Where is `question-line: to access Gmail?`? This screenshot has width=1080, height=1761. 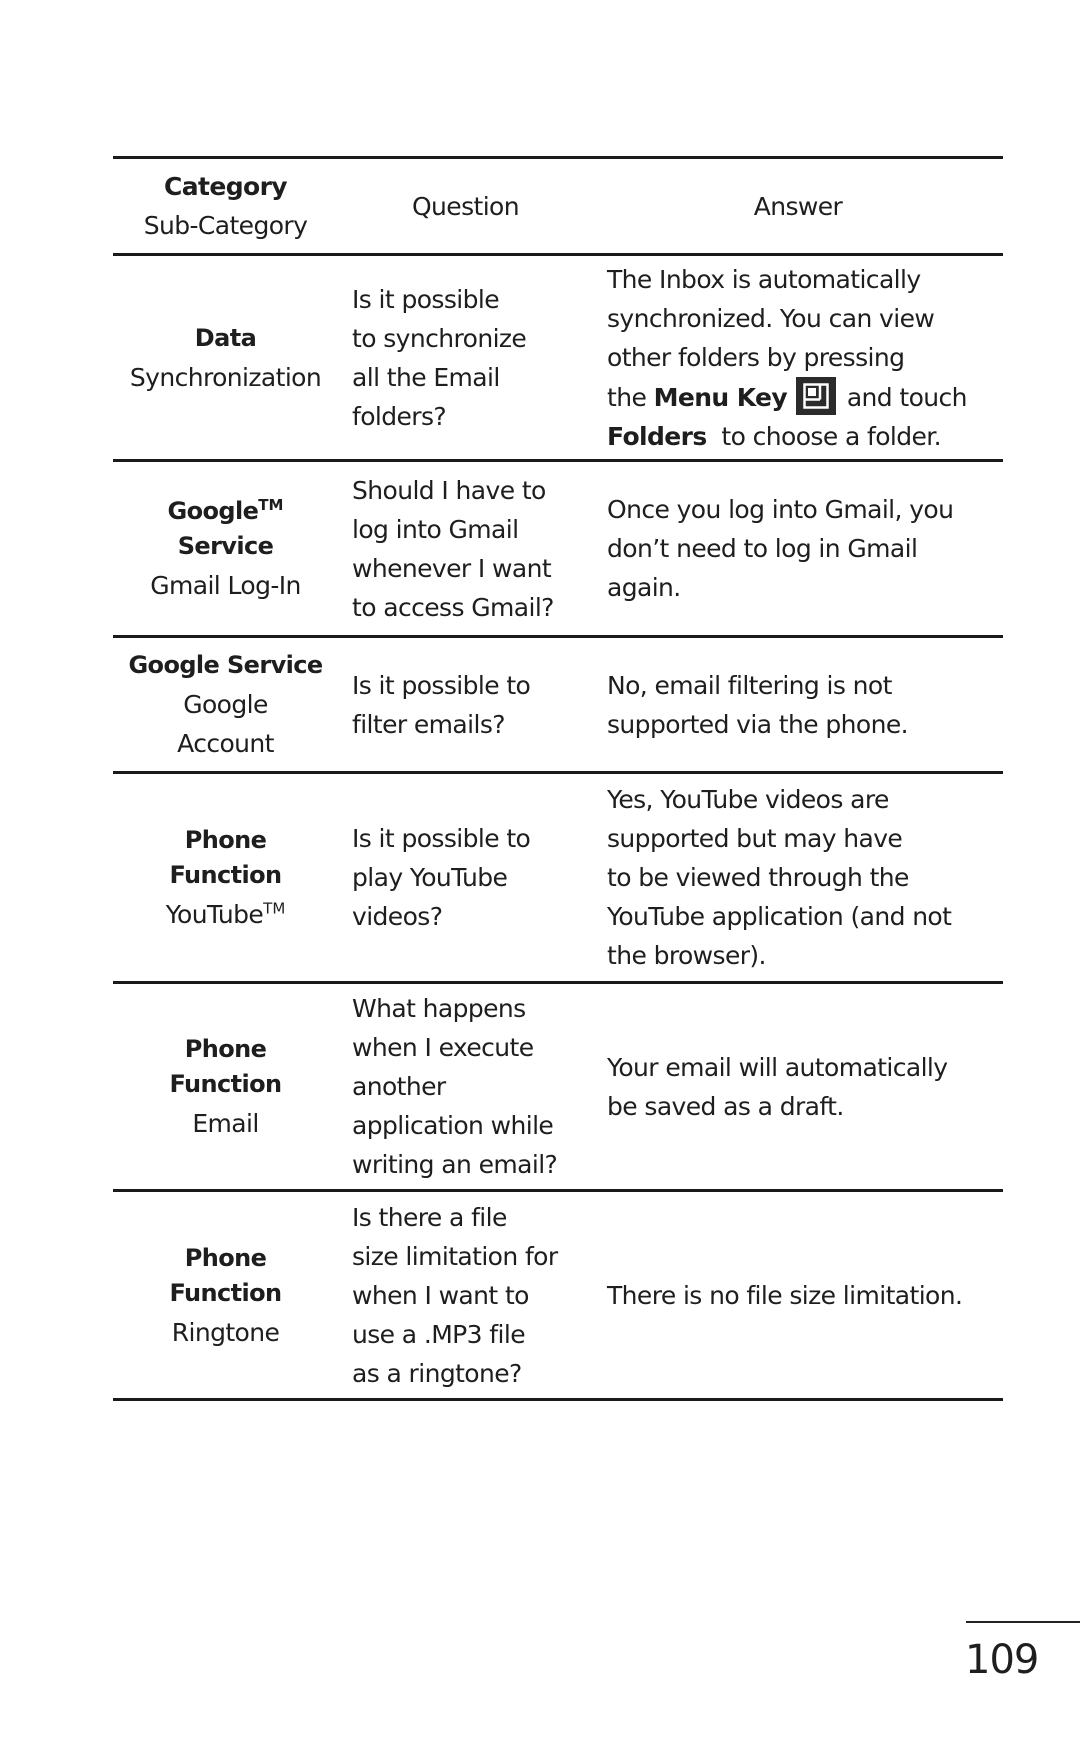 question-line: to access Gmail? is located at coordinates (453, 607).